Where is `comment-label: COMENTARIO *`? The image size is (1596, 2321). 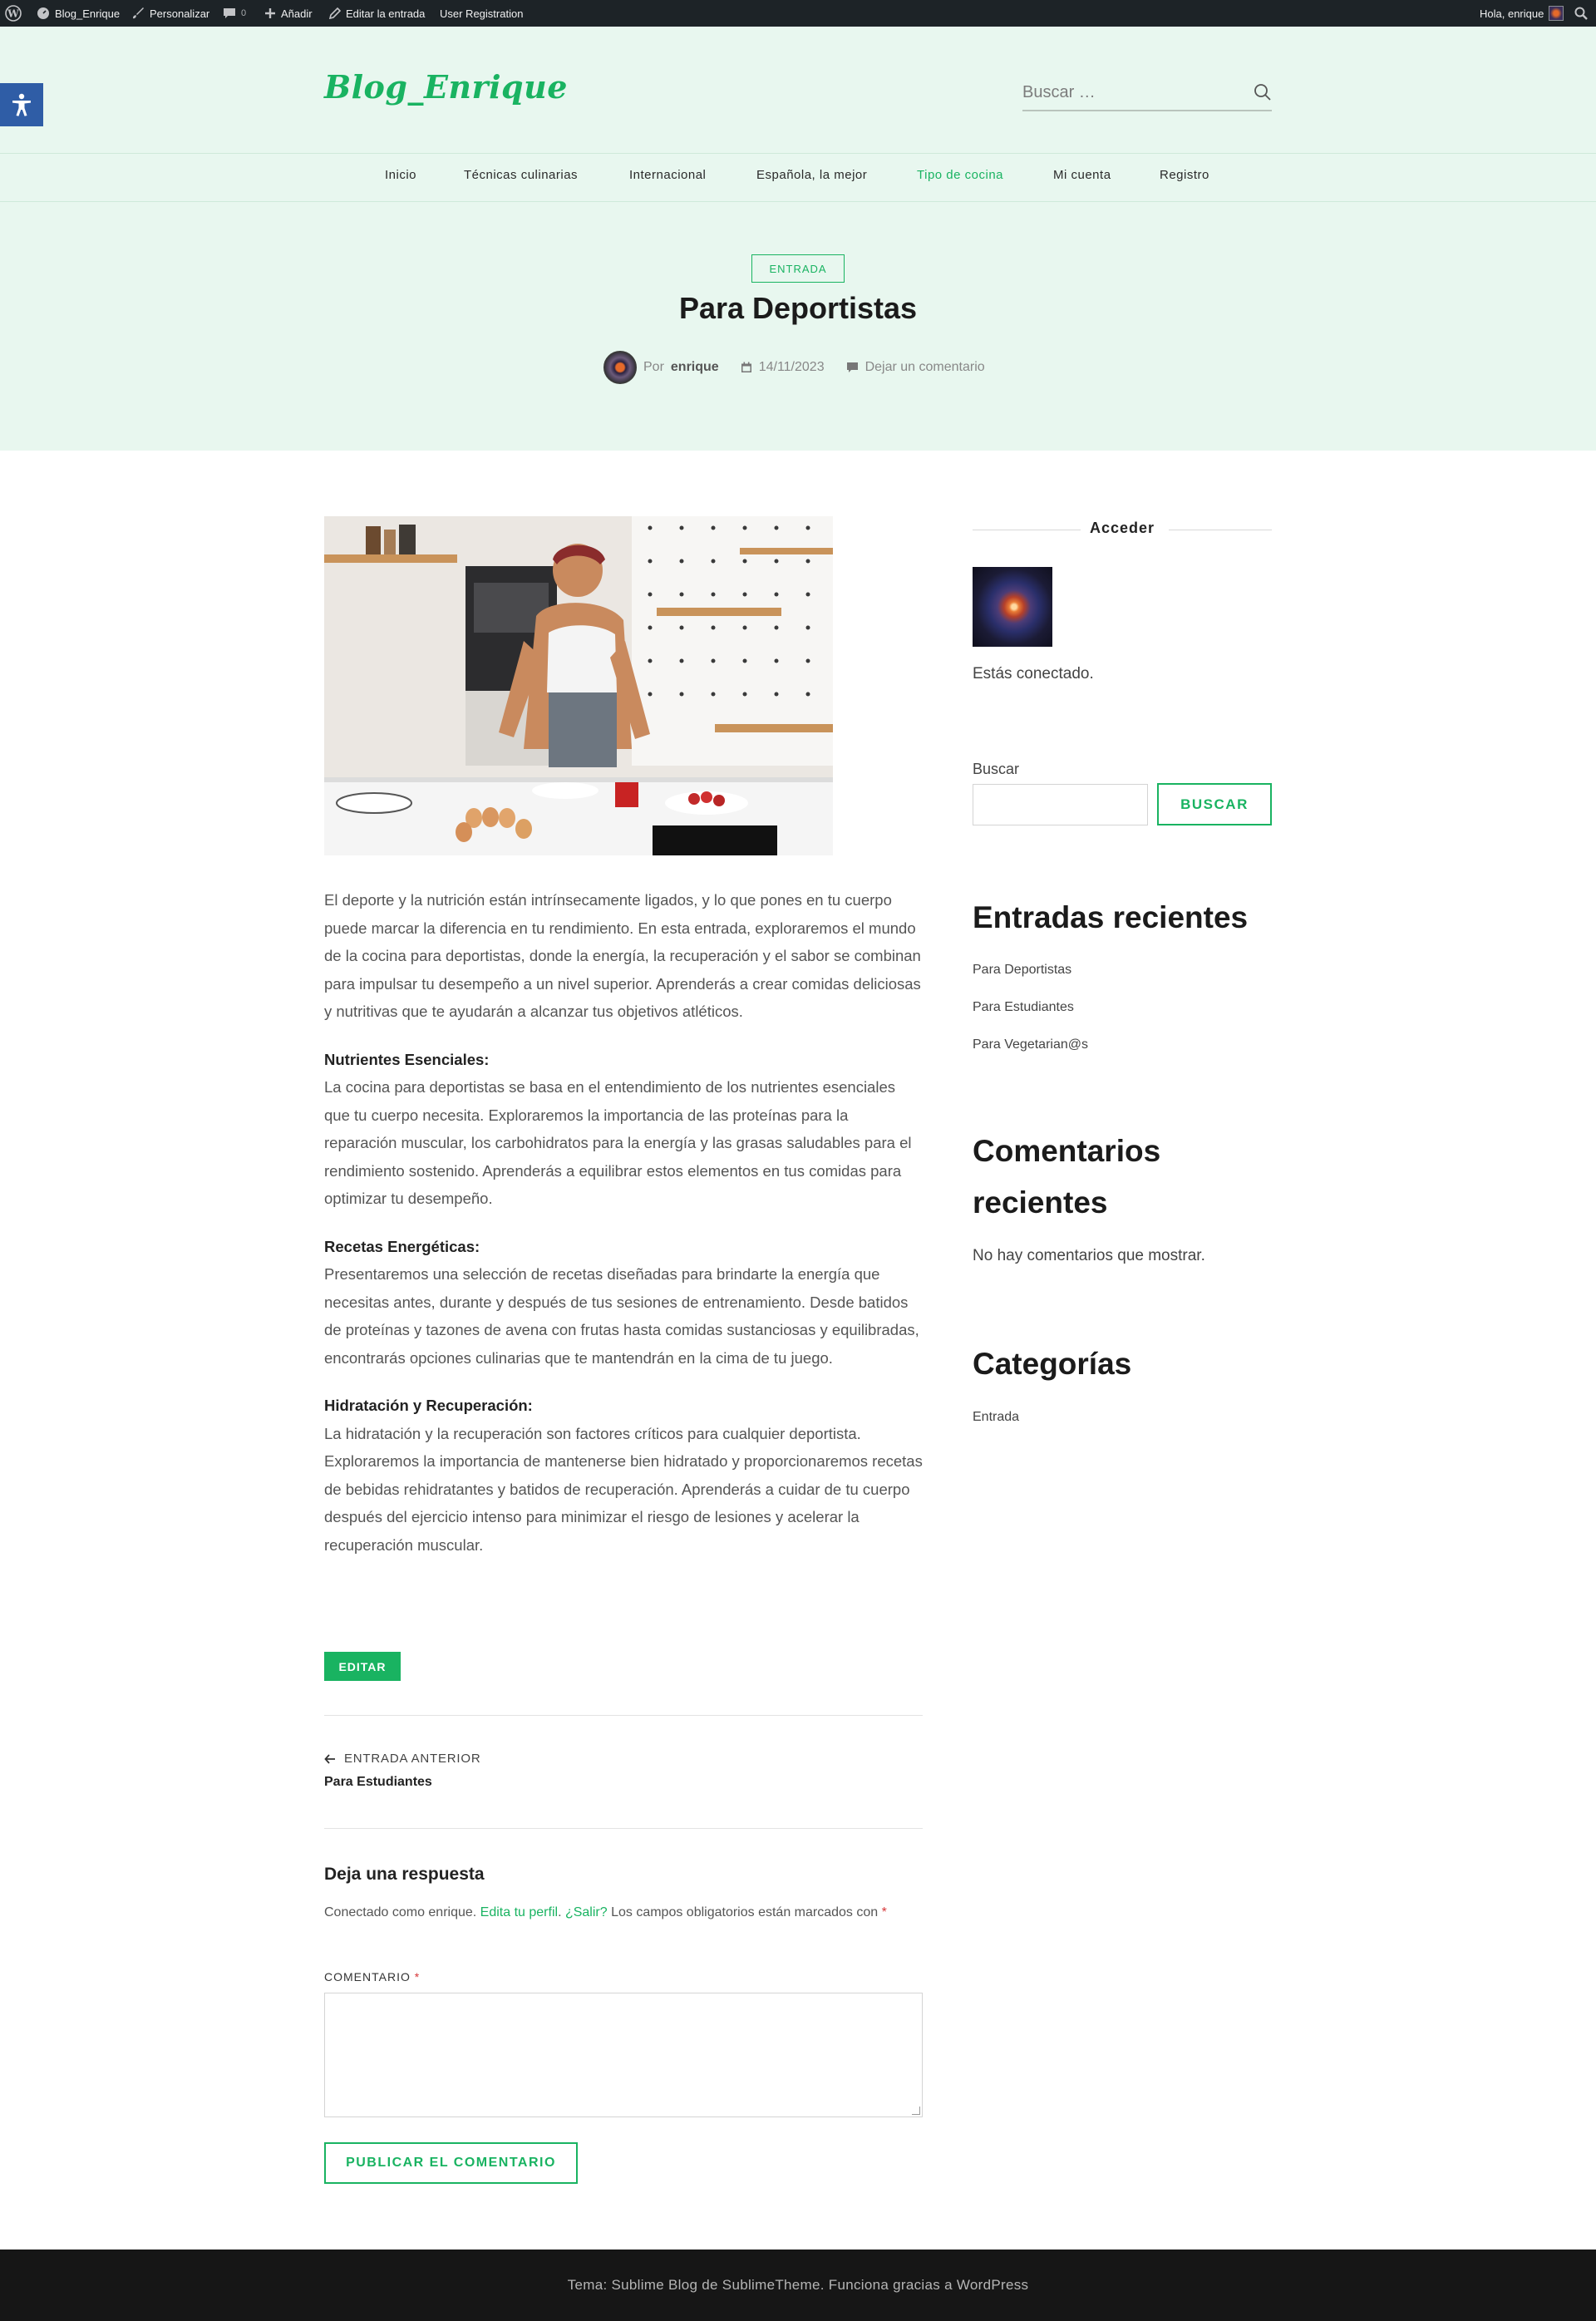 comment-label: COMENTARIO * is located at coordinates (372, 1976).